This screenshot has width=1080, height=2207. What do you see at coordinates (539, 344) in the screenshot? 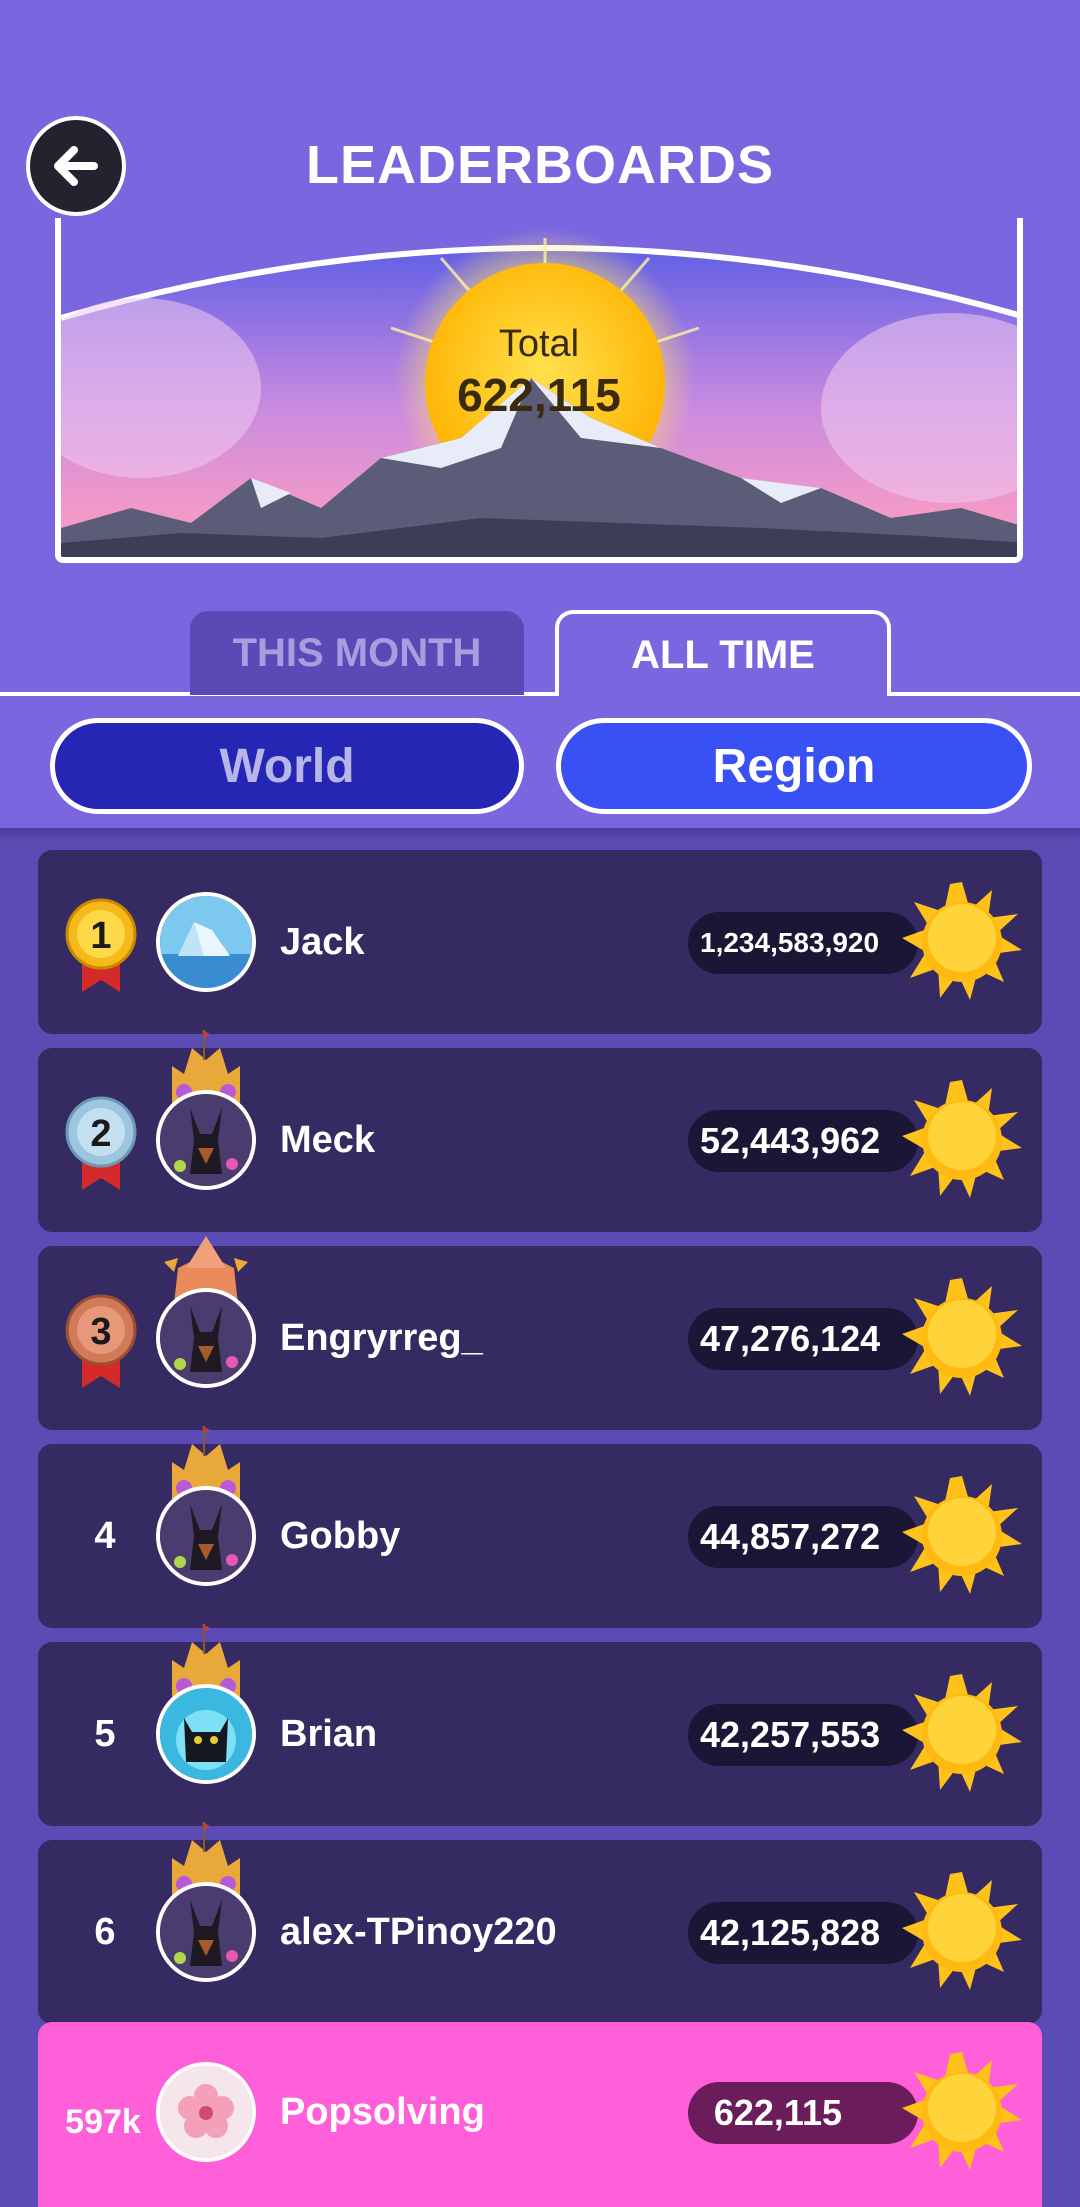
I see `total-label: Total` at bounding box center [539, 344].